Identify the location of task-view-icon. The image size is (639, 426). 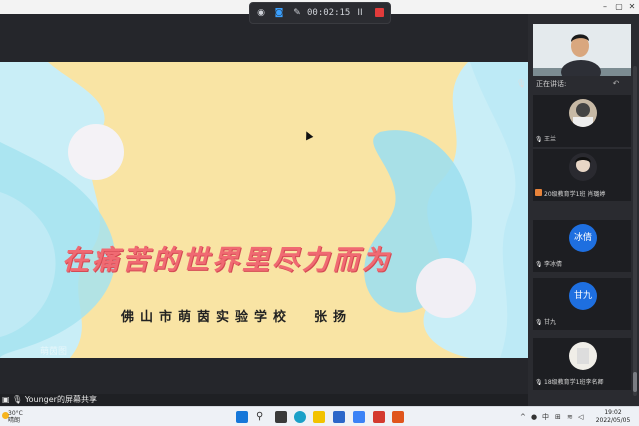
(281, 417).